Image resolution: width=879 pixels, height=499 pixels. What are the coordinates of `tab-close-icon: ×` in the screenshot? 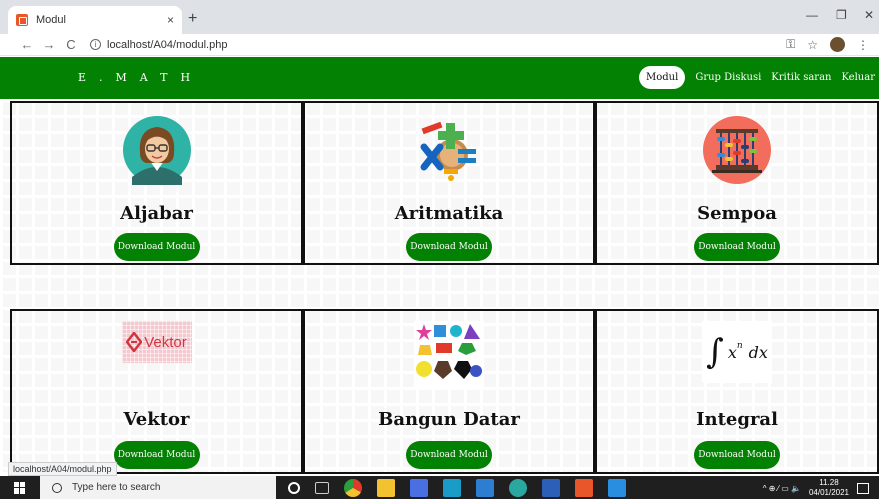 It's located at (170, 20).